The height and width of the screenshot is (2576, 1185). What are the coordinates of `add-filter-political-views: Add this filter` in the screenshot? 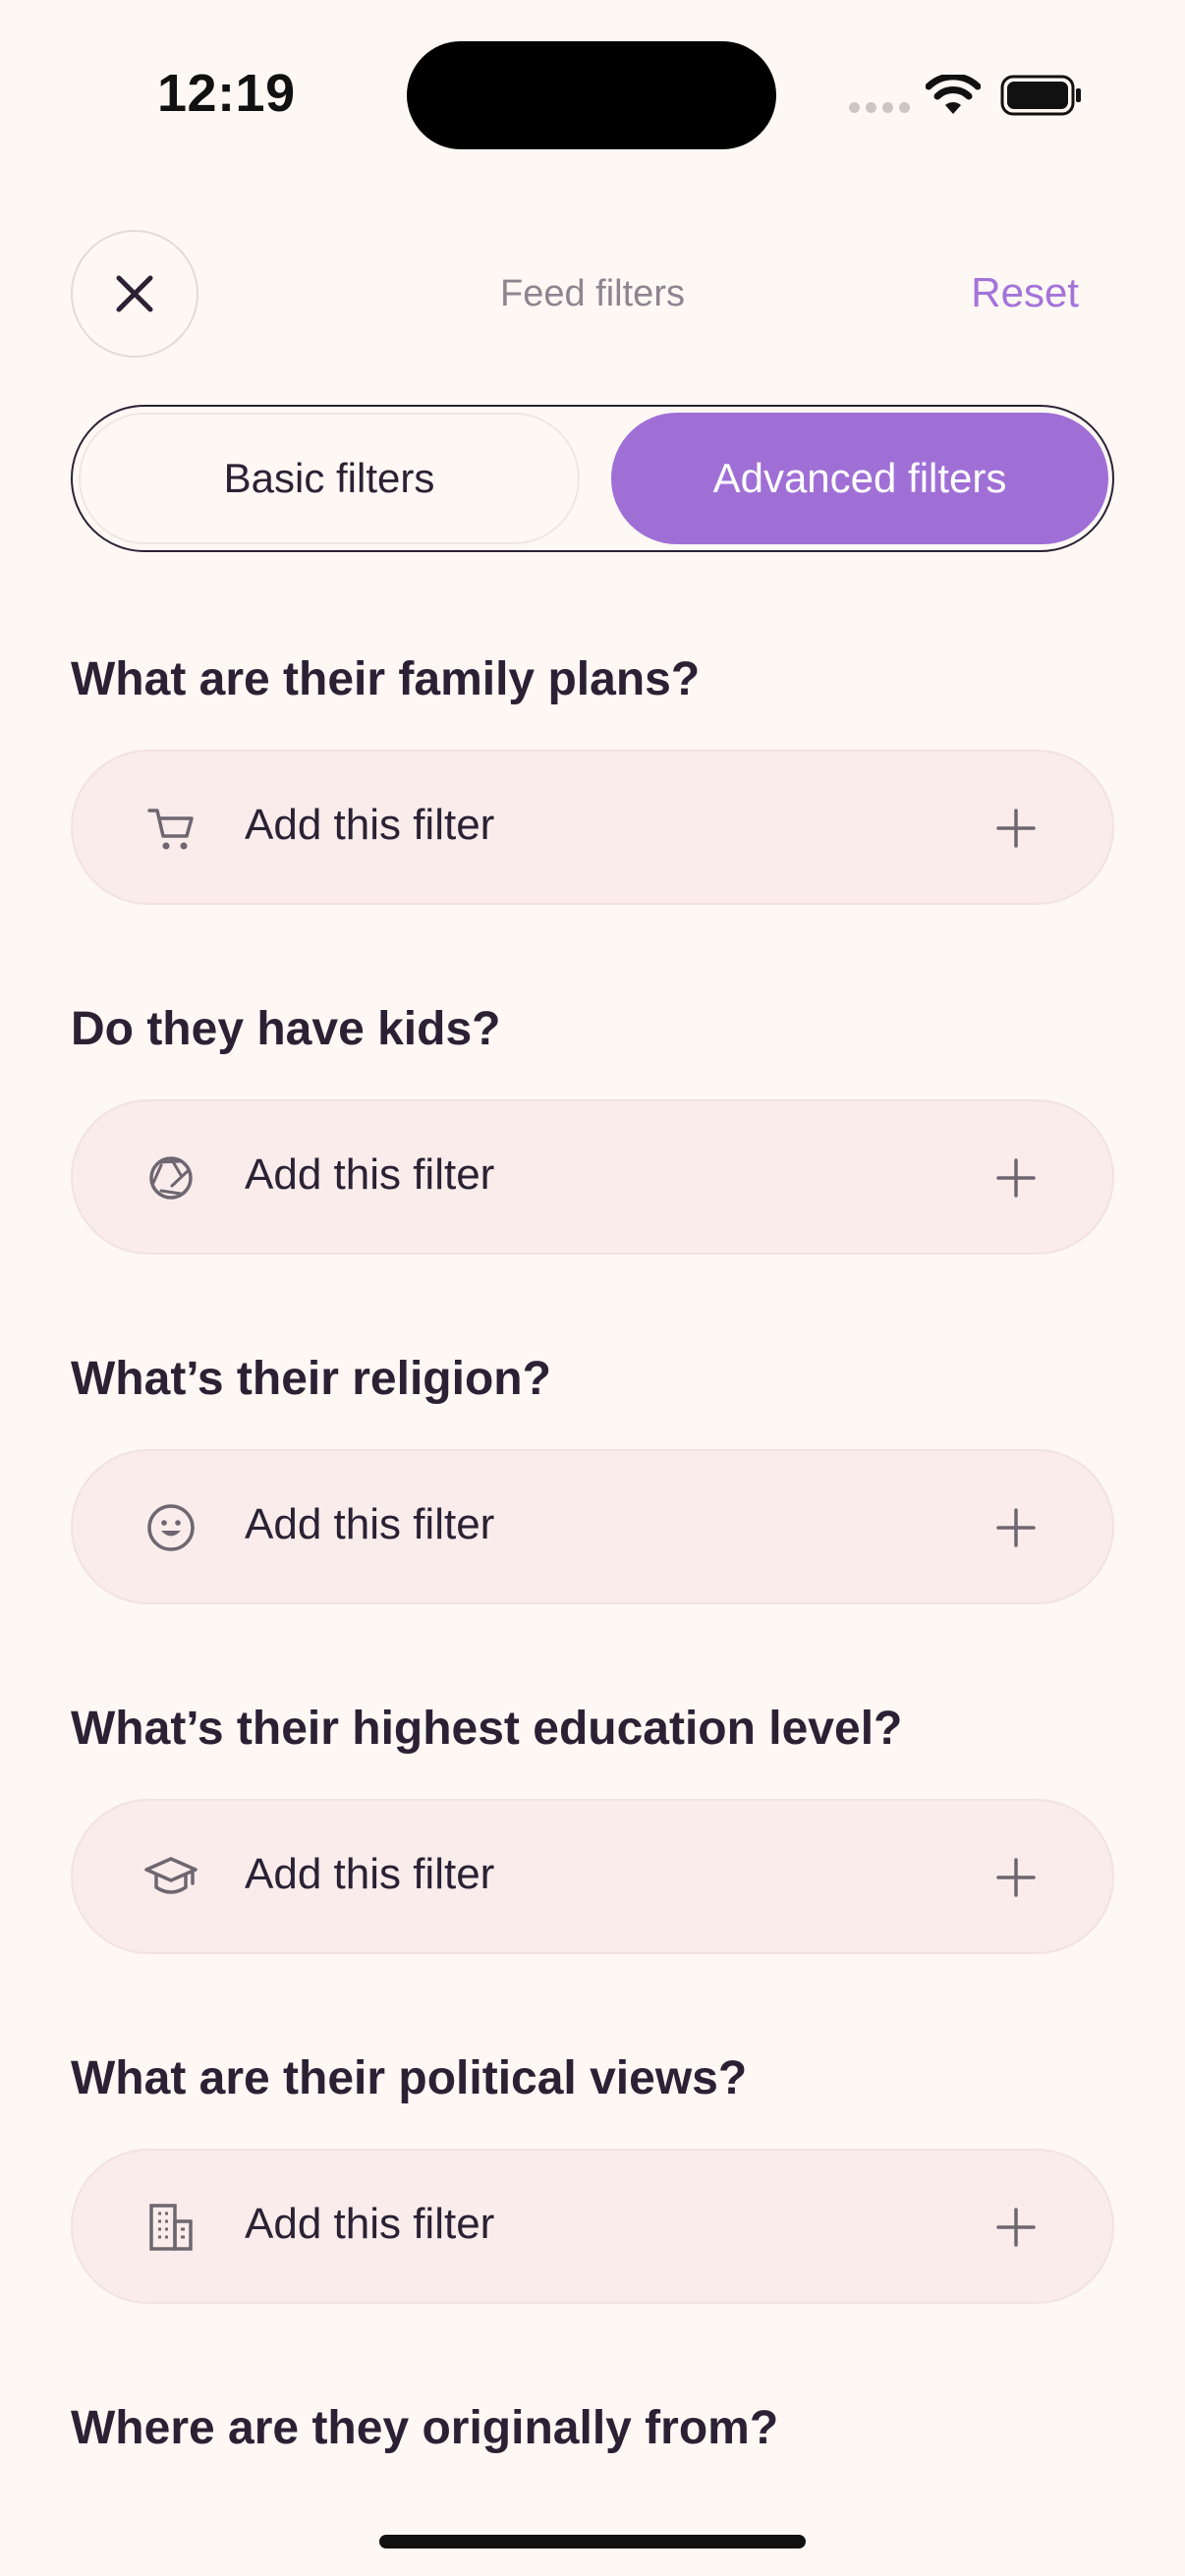 It's located at (592, 2226).